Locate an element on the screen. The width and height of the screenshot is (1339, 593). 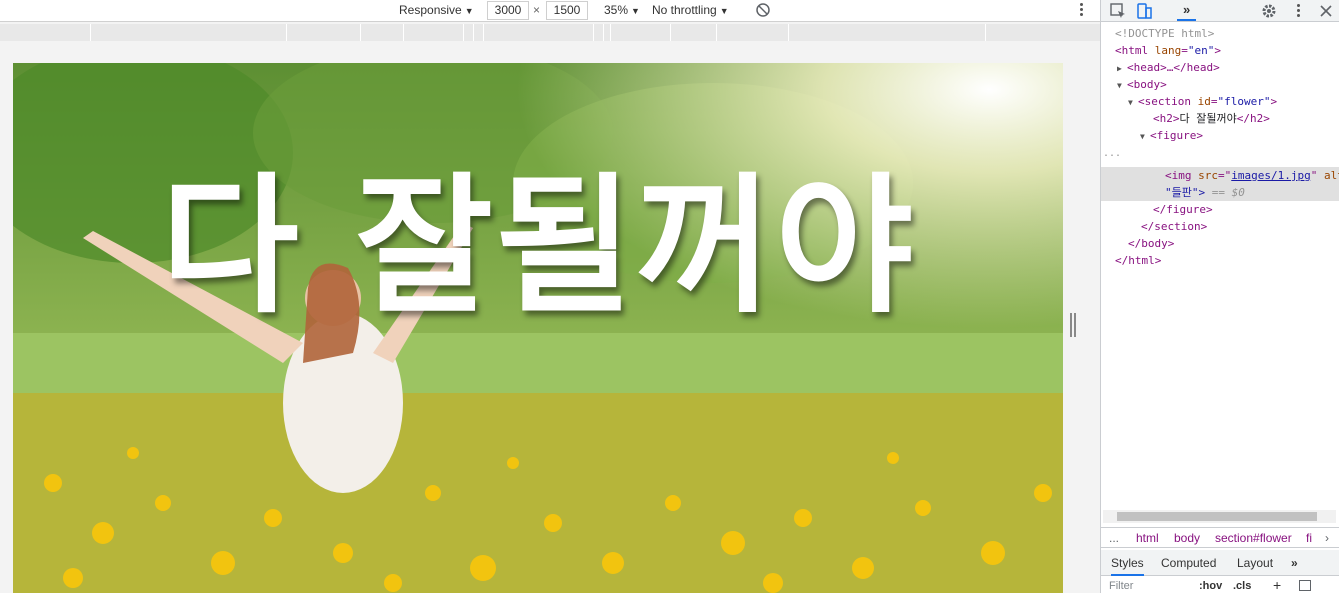
throttling-label: No throttling is located at coordinates (684, 10).